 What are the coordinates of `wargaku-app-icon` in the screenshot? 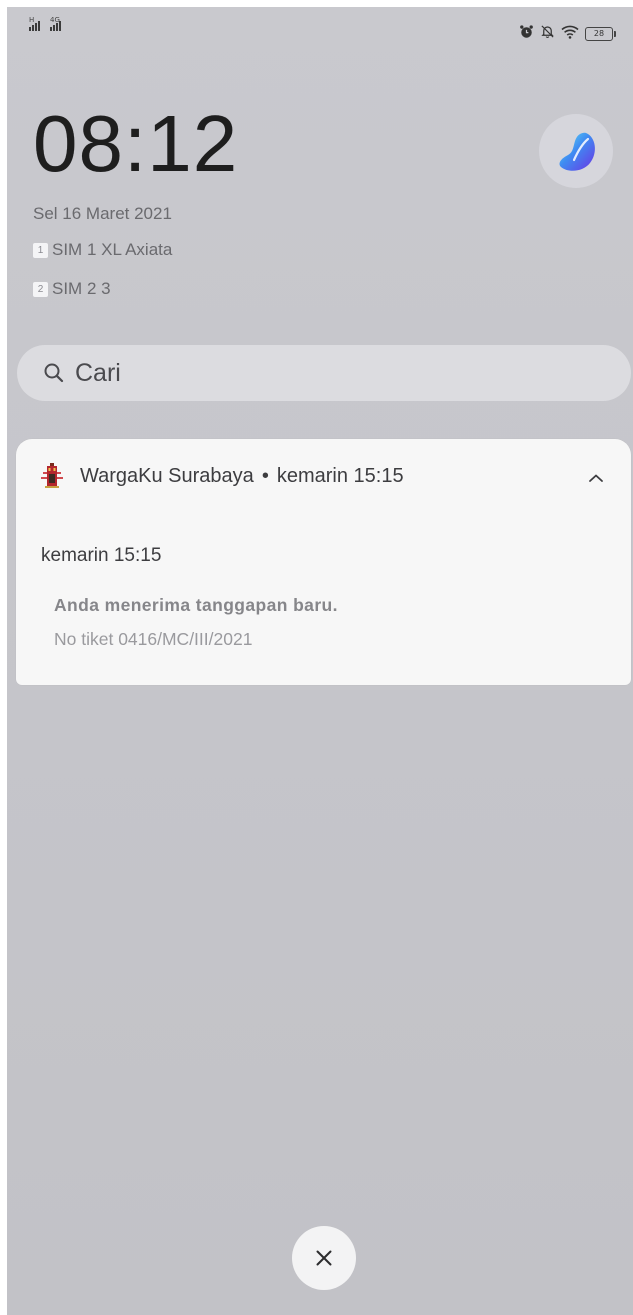 It's located at (52, 476).